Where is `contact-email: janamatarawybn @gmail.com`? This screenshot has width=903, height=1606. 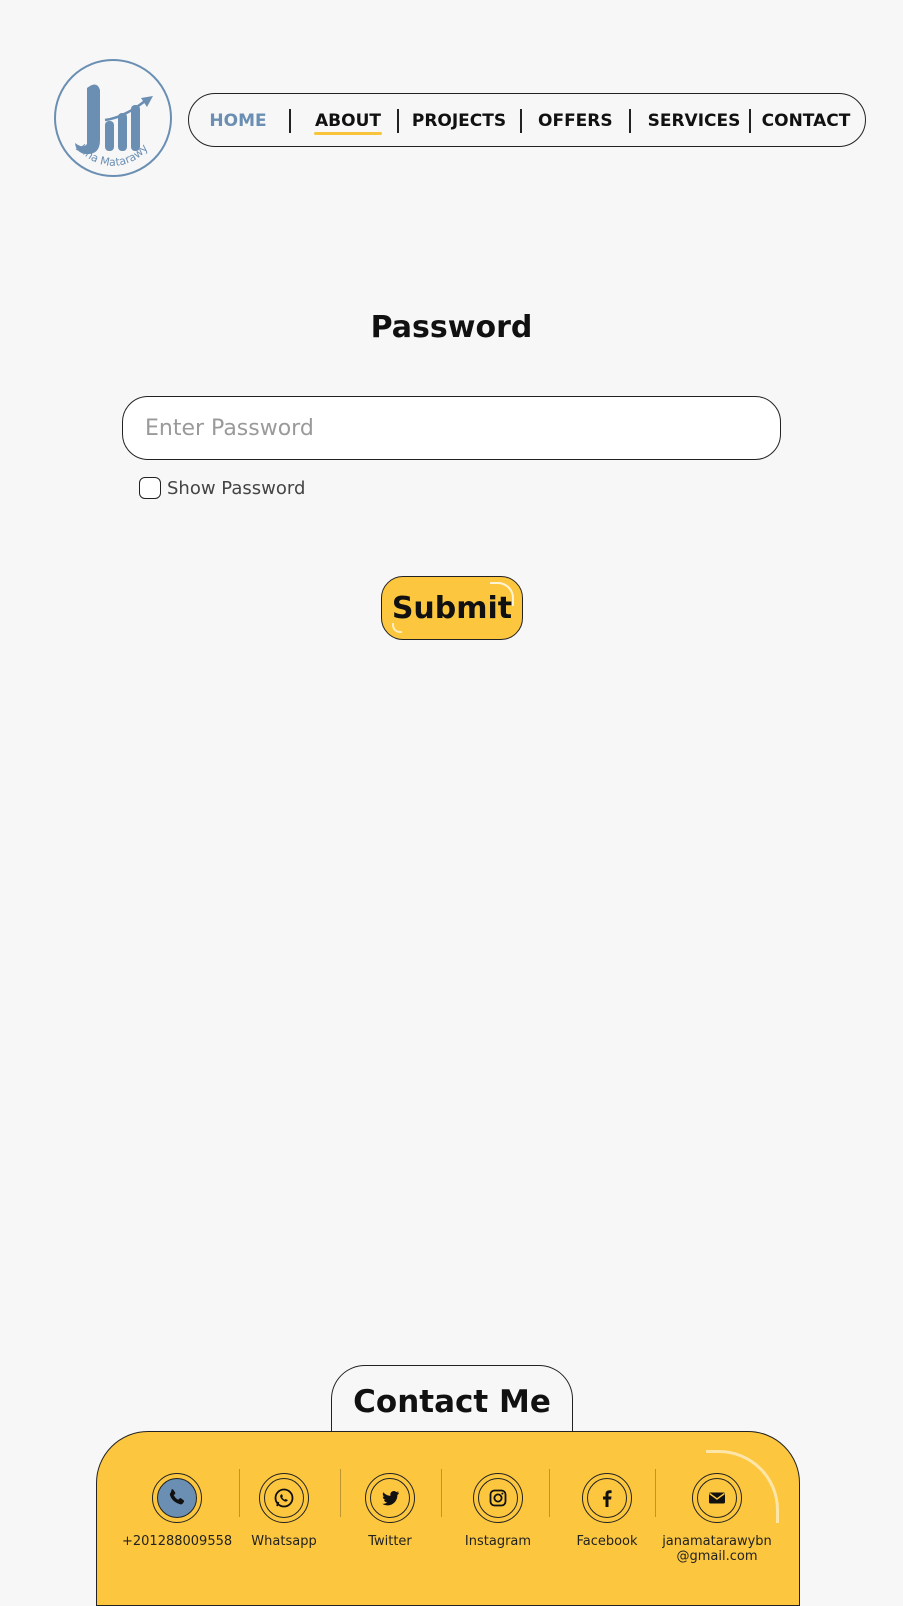 contact-email: janamatarawybn @gmail.com is located at coordinates (717, 1518).